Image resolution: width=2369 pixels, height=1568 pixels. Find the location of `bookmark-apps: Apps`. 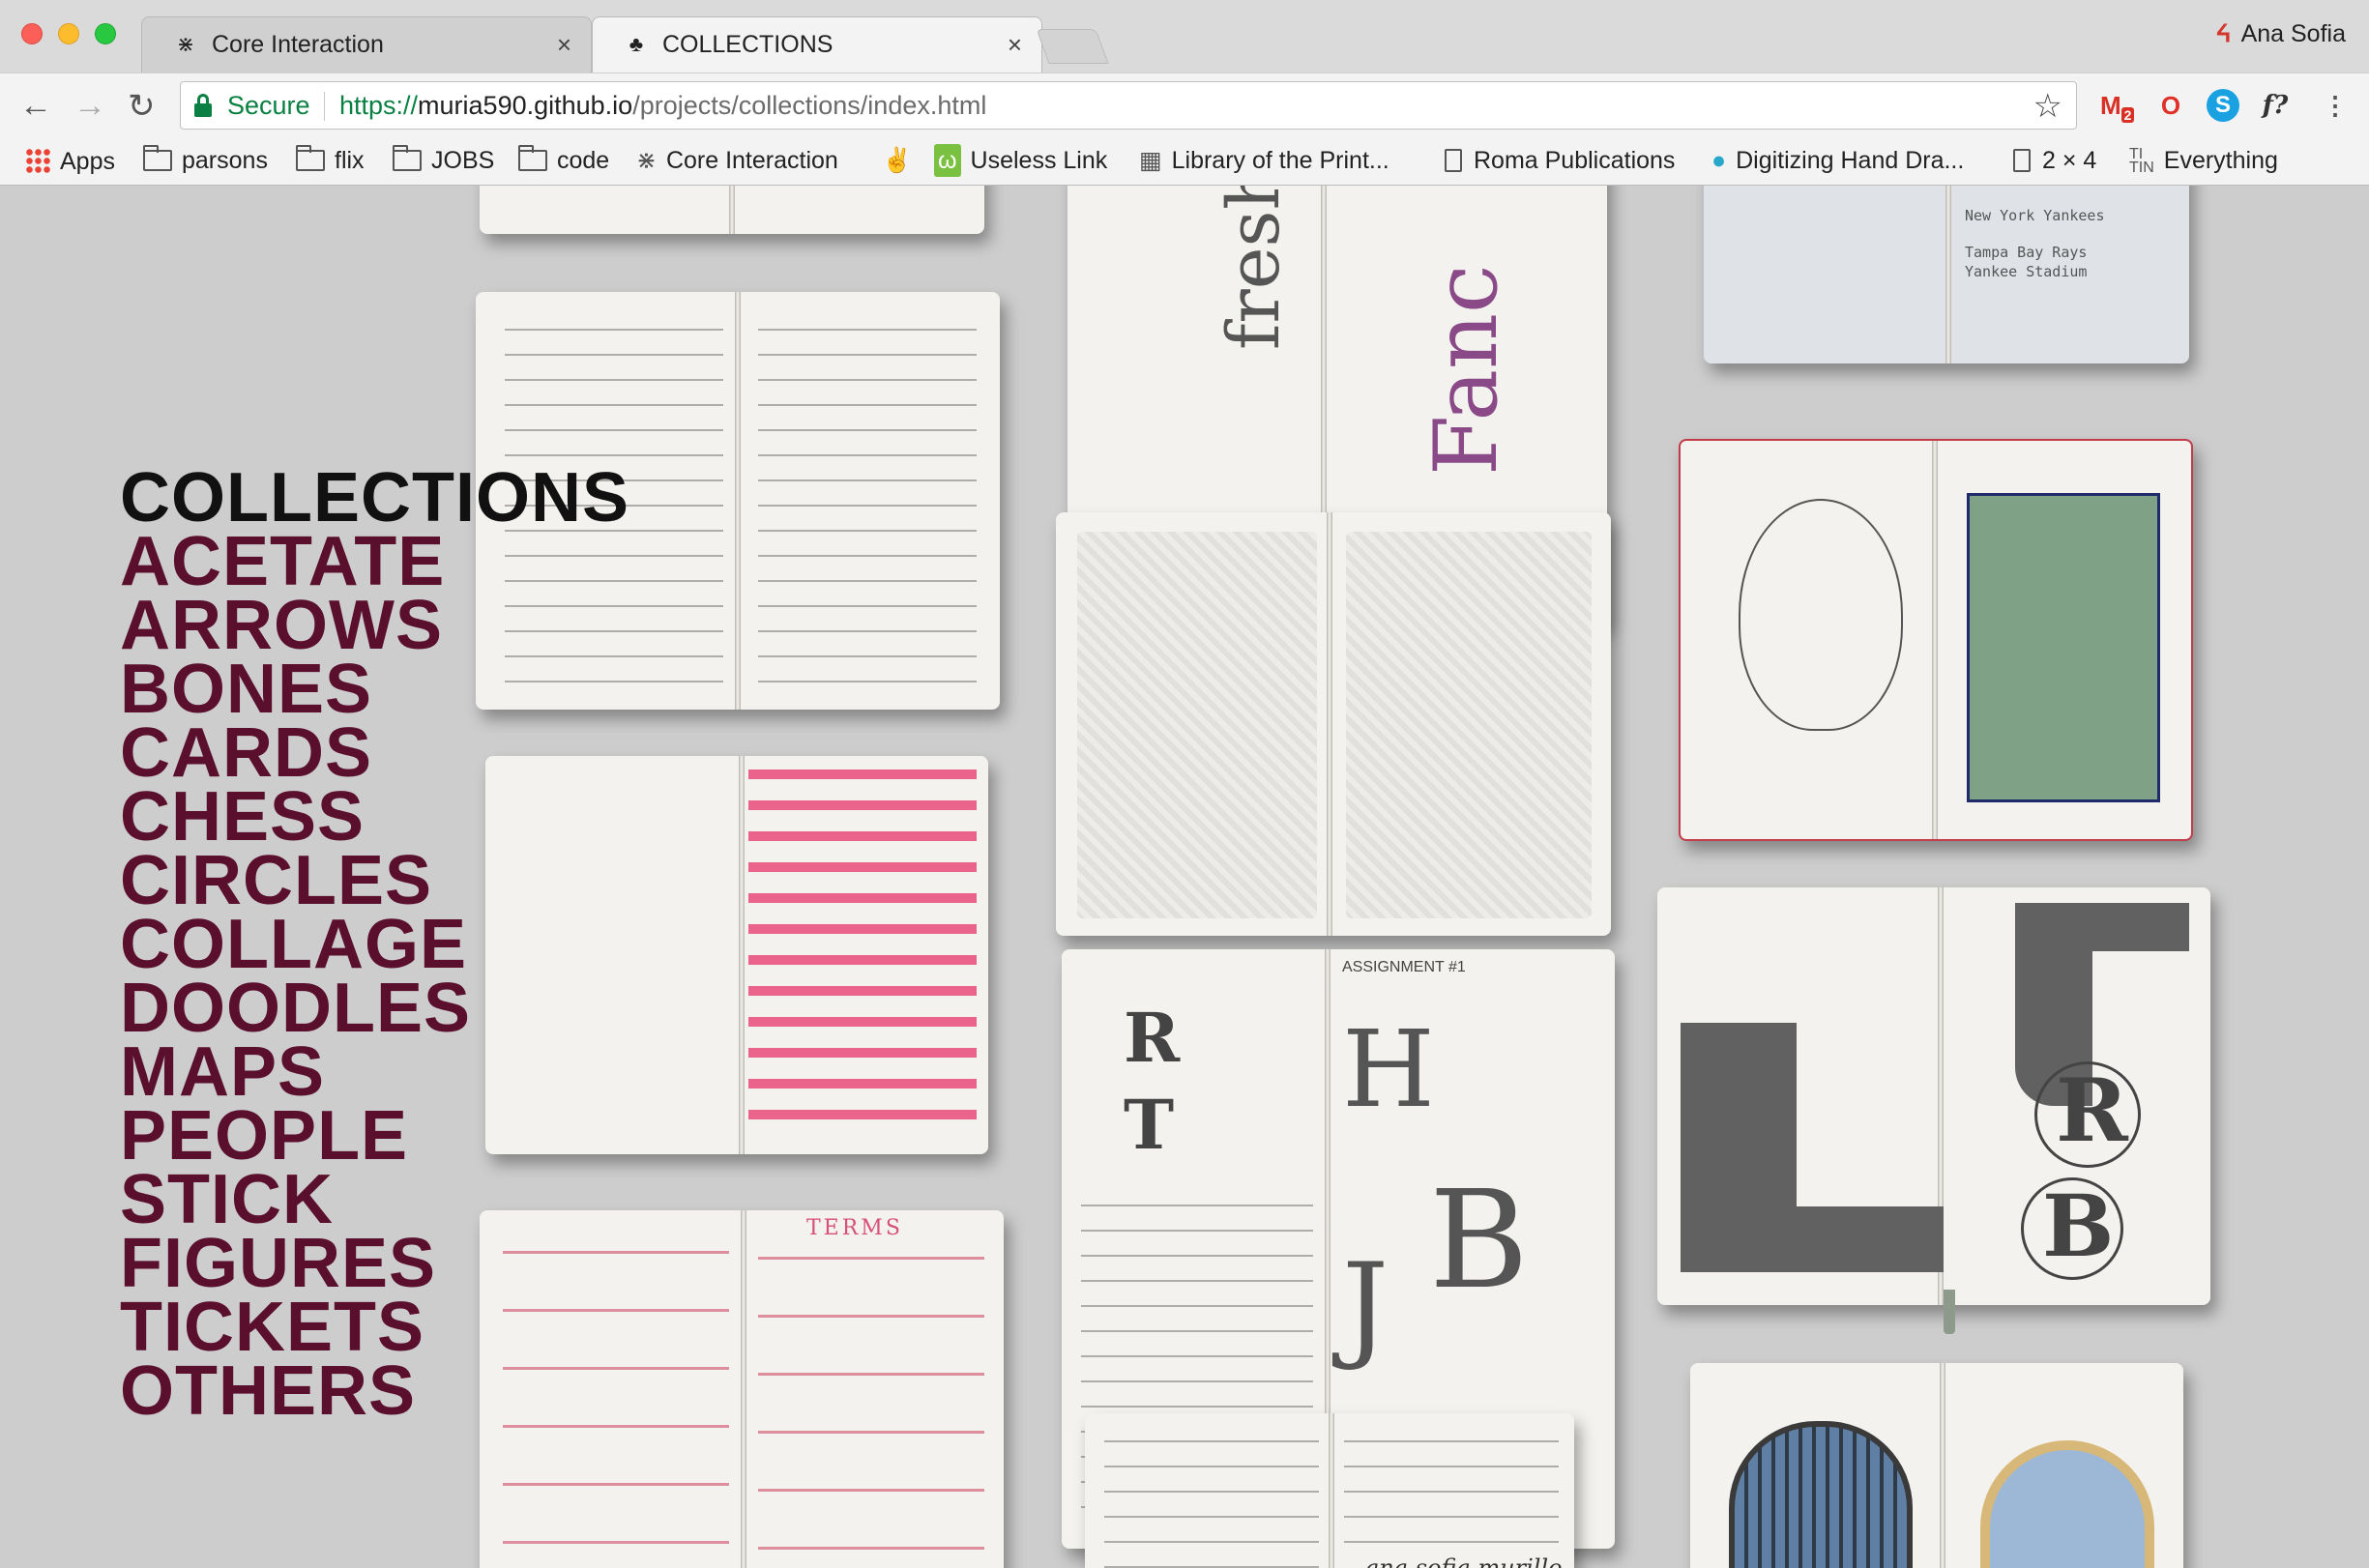

bookmark-apps: Apps is located at coordinates (70, 160).